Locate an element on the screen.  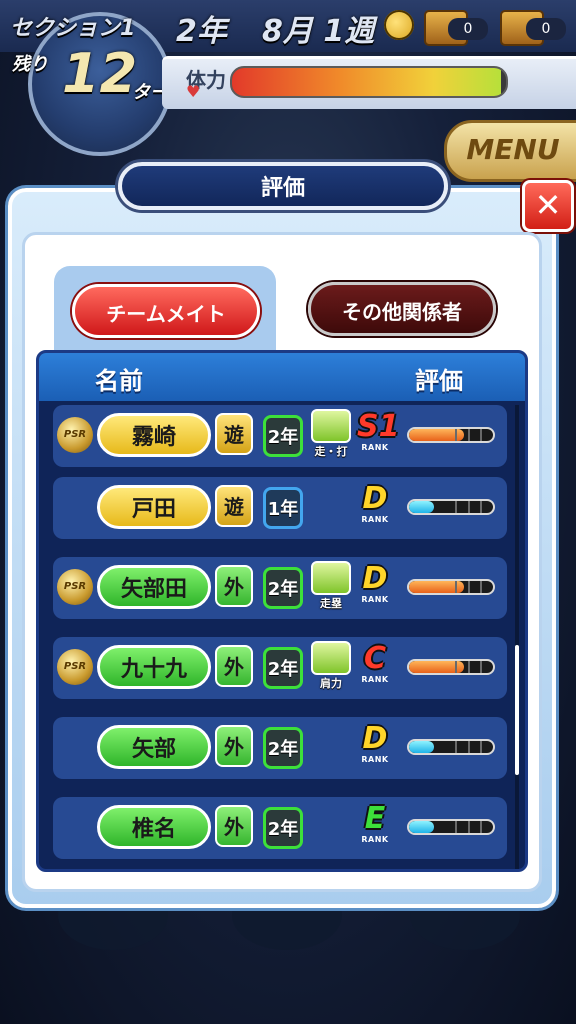
rank-badge: S1 RANK is located at coordinates (378, 434).